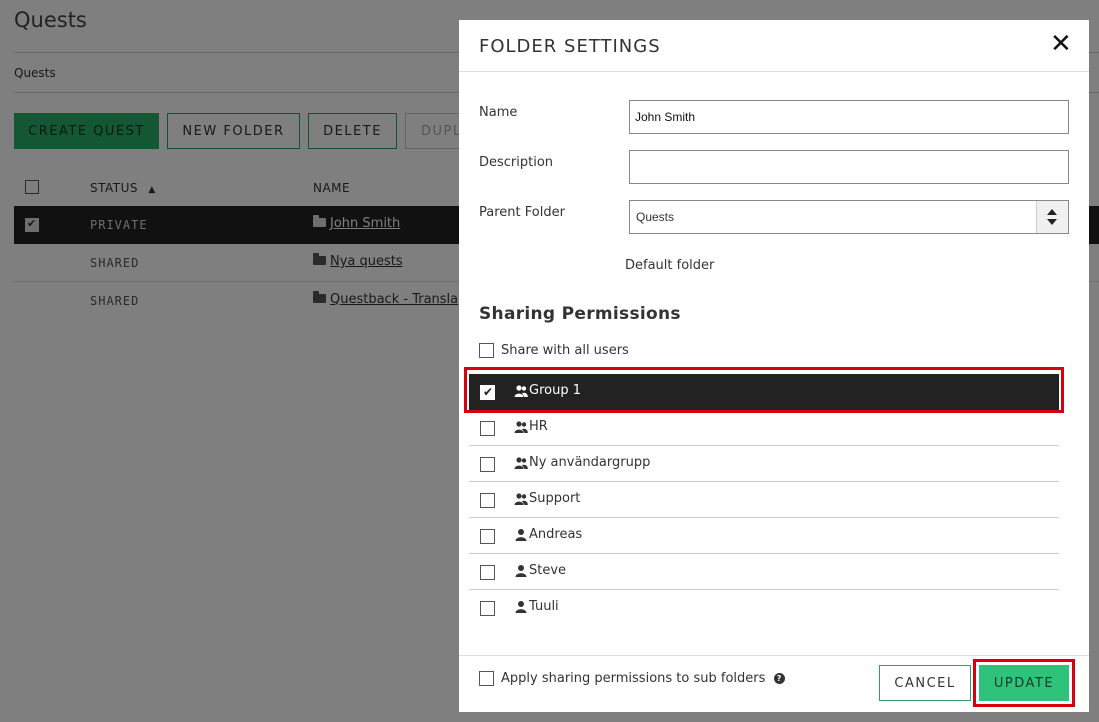  What do you see at coordinates (565, 350) in the screenshot?
I see `share-all-label: Share with all users` at bounding box center [565, 350].